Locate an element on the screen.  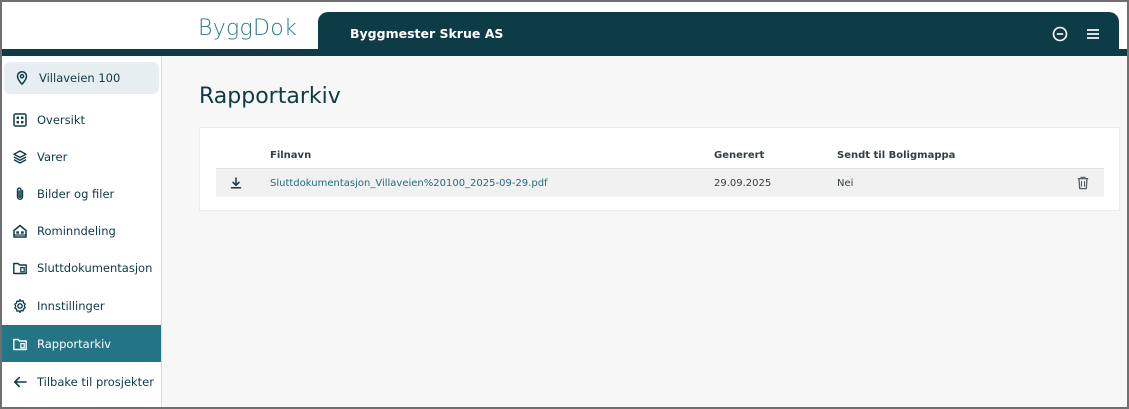
folder-doc-icon is located at coordinates (20, 268).